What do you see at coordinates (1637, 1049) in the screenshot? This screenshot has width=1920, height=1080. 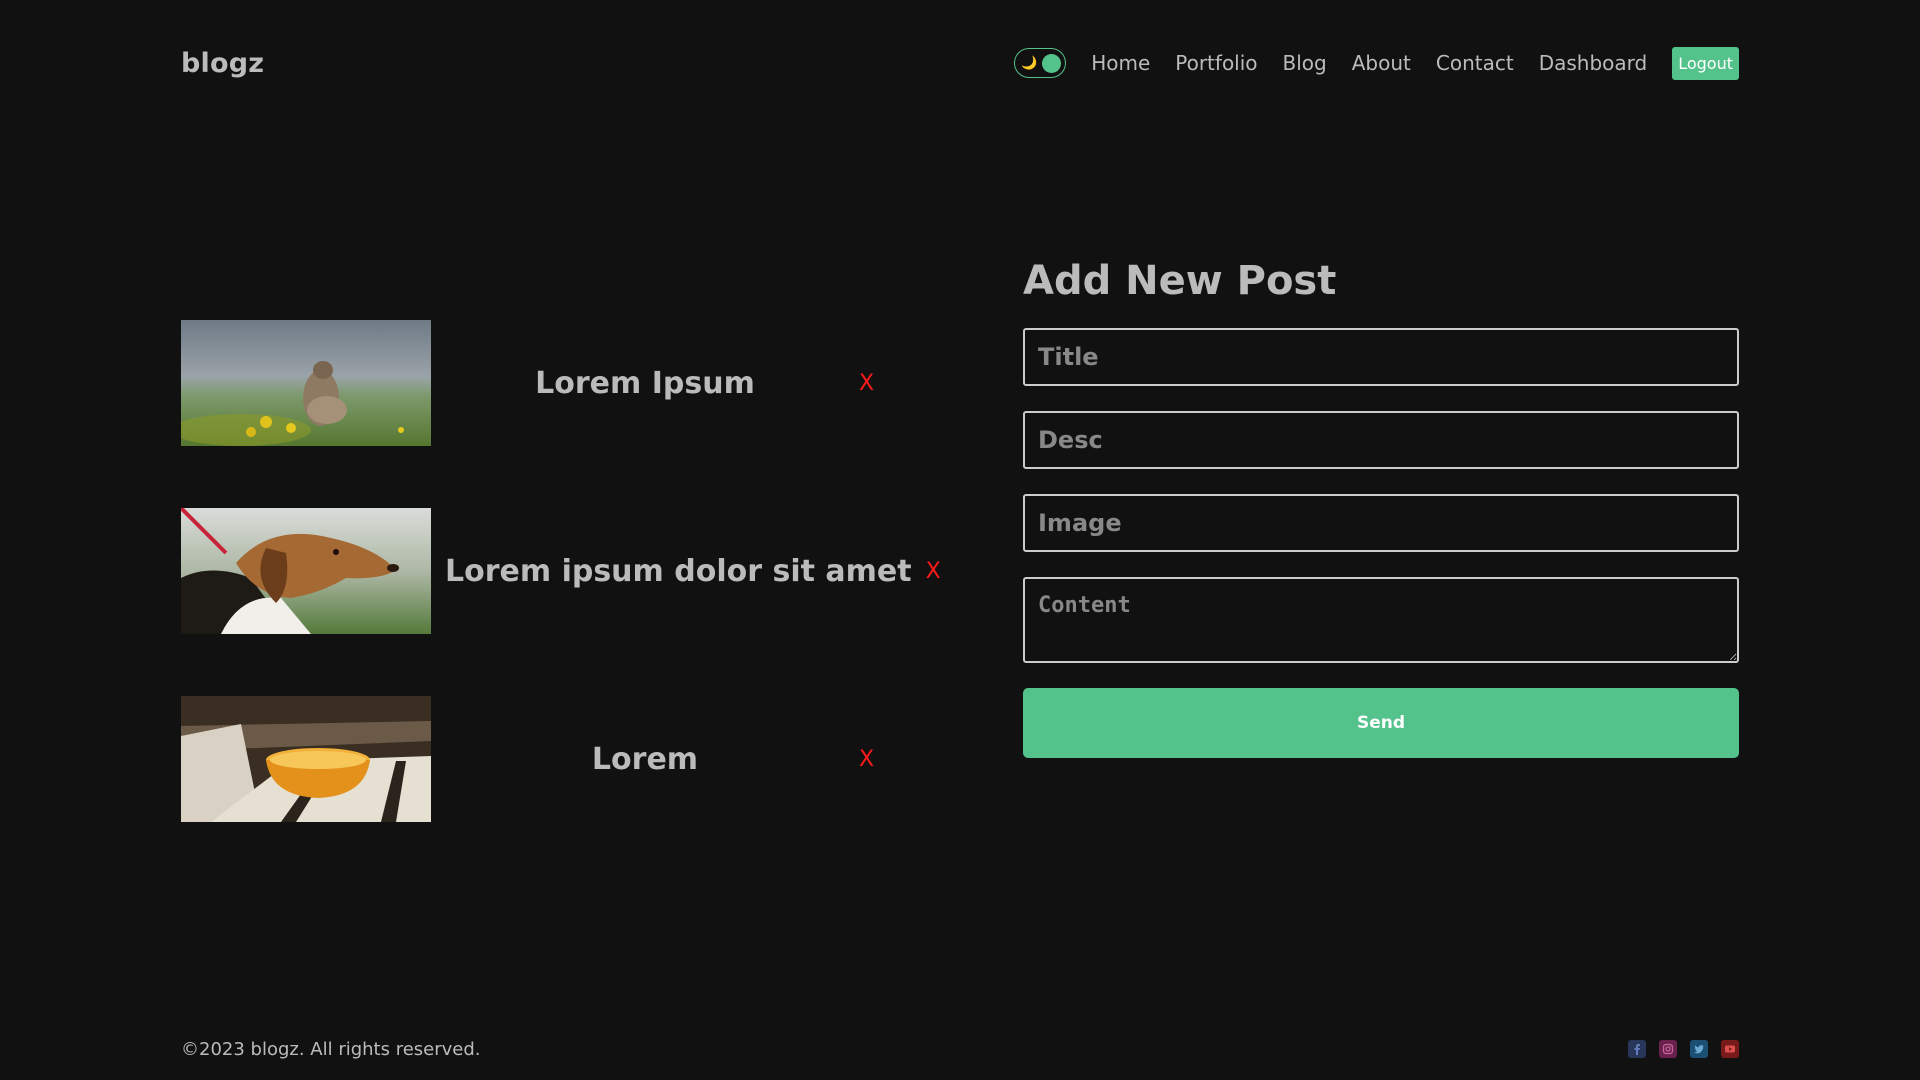 I see `facebook-icon` at bounding box center [1637, 1049].